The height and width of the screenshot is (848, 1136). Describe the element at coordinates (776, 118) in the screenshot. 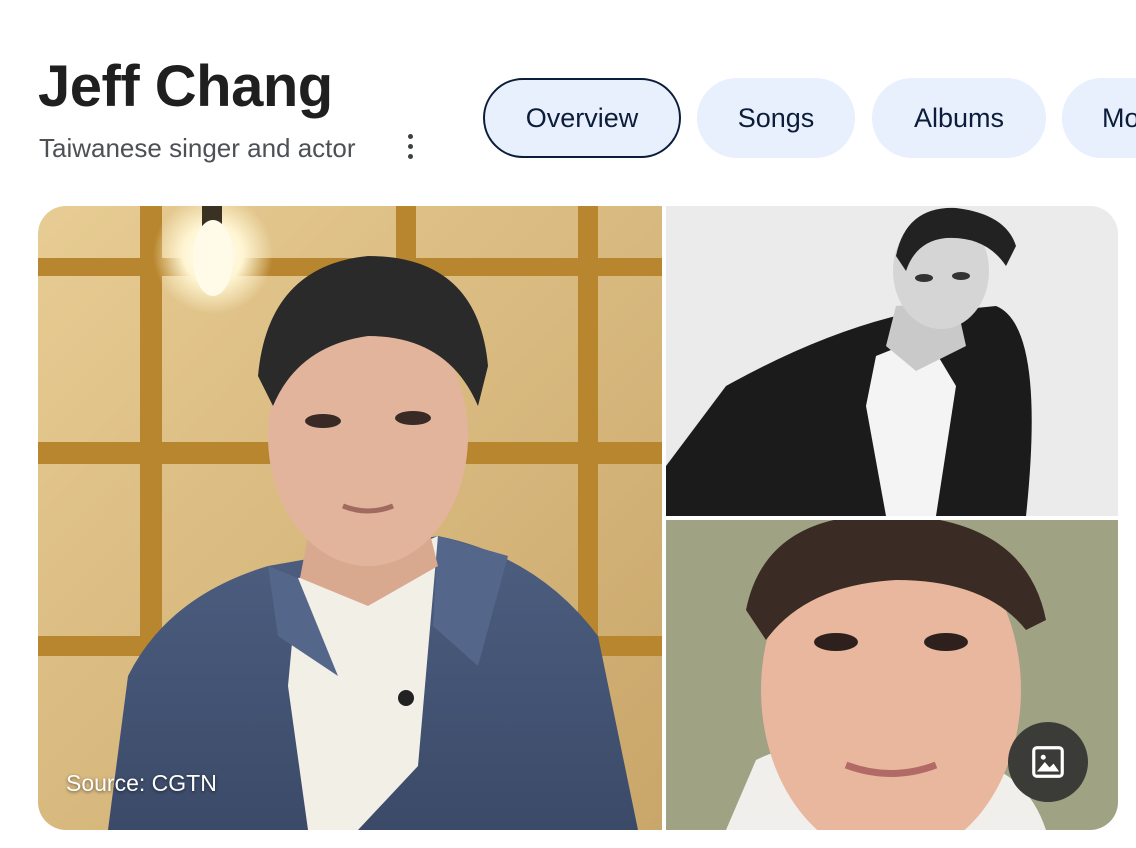

I see `tab-songs: Songs` at that location.